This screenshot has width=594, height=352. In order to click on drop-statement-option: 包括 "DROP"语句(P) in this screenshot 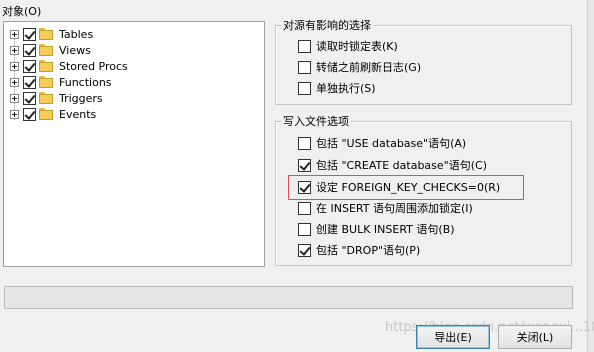, I will do `click(359, 250)`.